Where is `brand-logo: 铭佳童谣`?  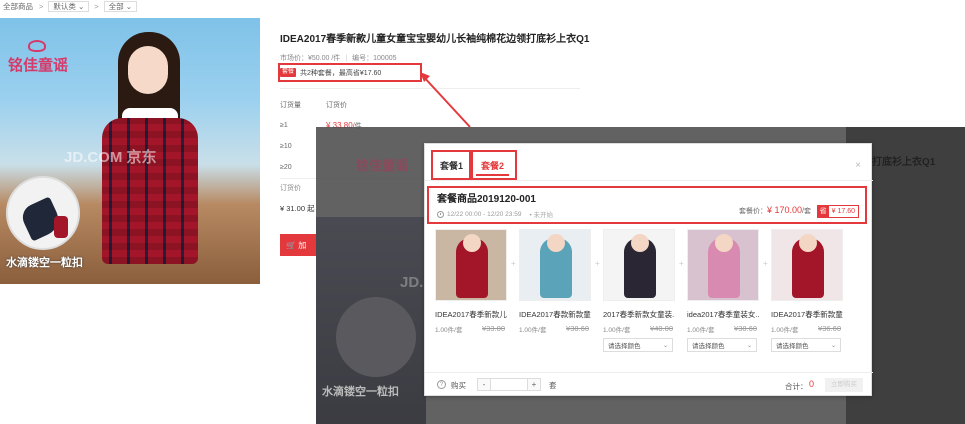 brand-logo: 铭佳童谣 is located at coordinates (38, 57).